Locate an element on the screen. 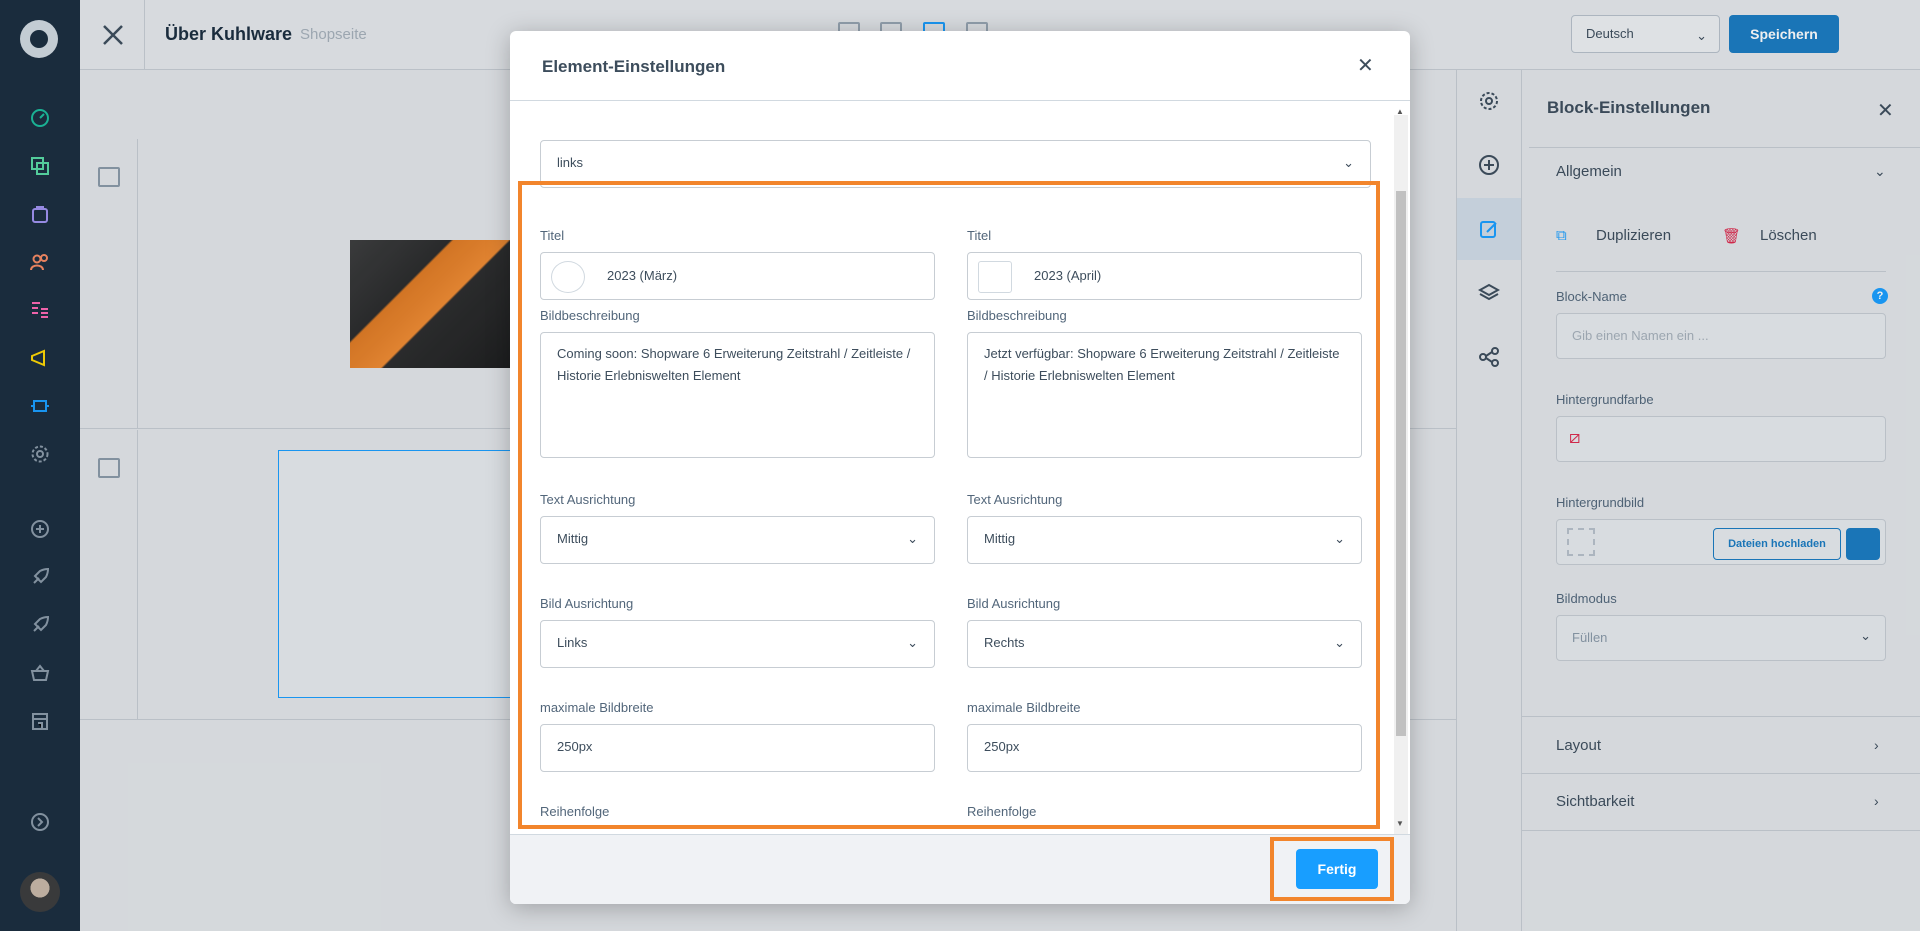  alignment-value: links is located at coordinates (570, 162).